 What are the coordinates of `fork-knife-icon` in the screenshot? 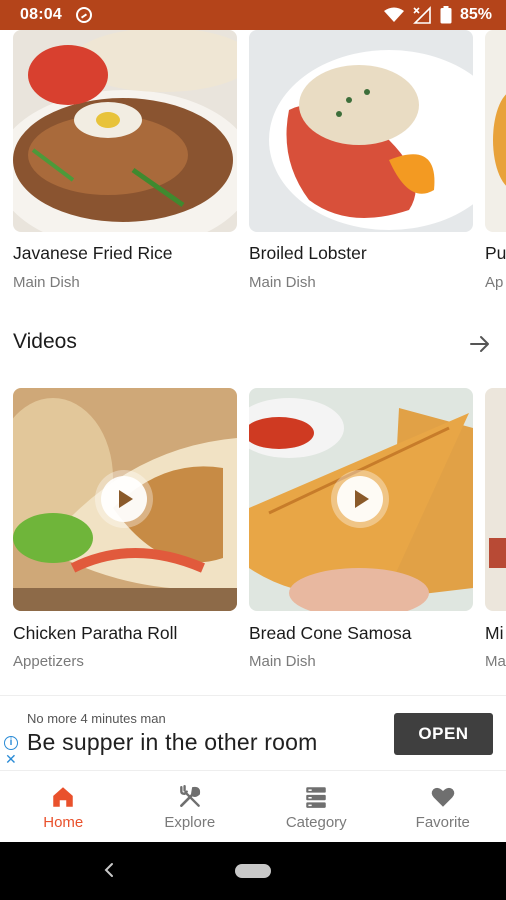 It's located at (189, 795).